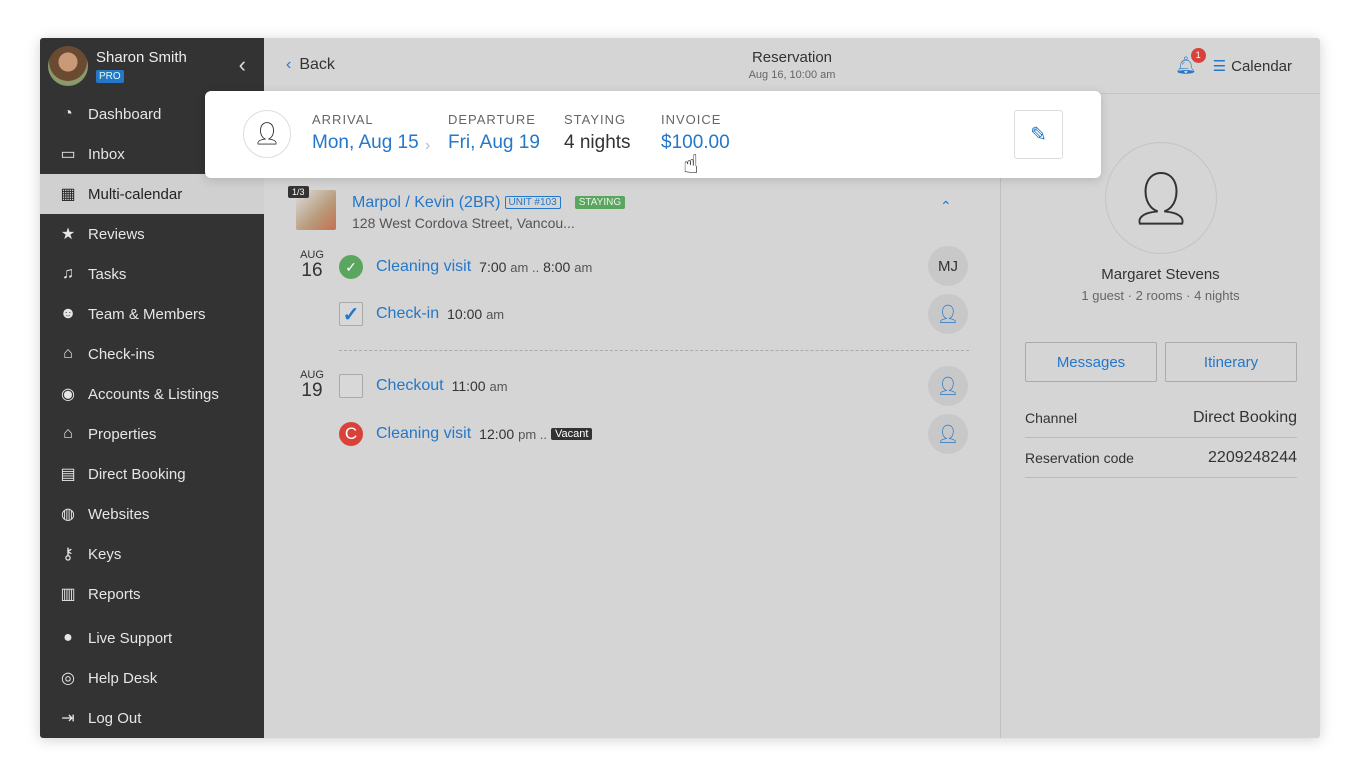 This screenshot has width=1360, height=780. Describe the element at coordinates (792, 75) in the screenshot. I see `page-subtitle: Aug 16, 10:00 am` at that location.